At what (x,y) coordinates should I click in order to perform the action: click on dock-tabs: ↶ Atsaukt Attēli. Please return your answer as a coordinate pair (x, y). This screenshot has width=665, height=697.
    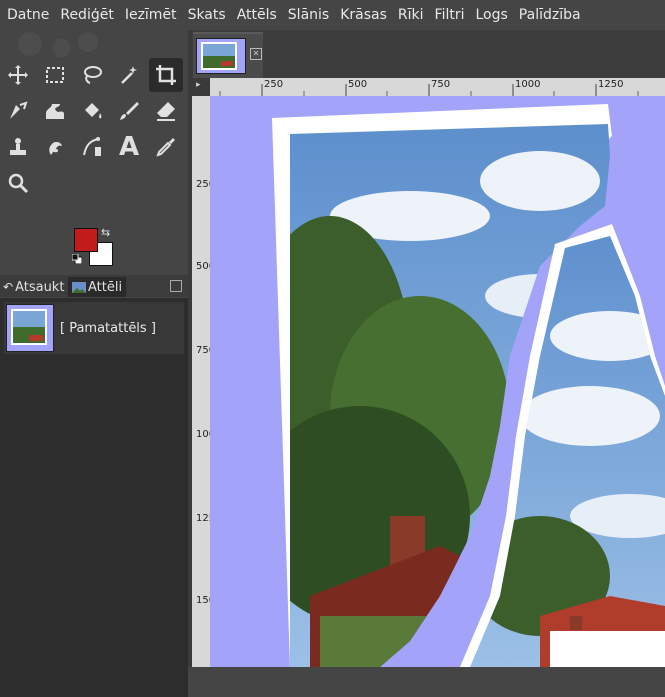
    Looking at the image, I should click on (94, 286).